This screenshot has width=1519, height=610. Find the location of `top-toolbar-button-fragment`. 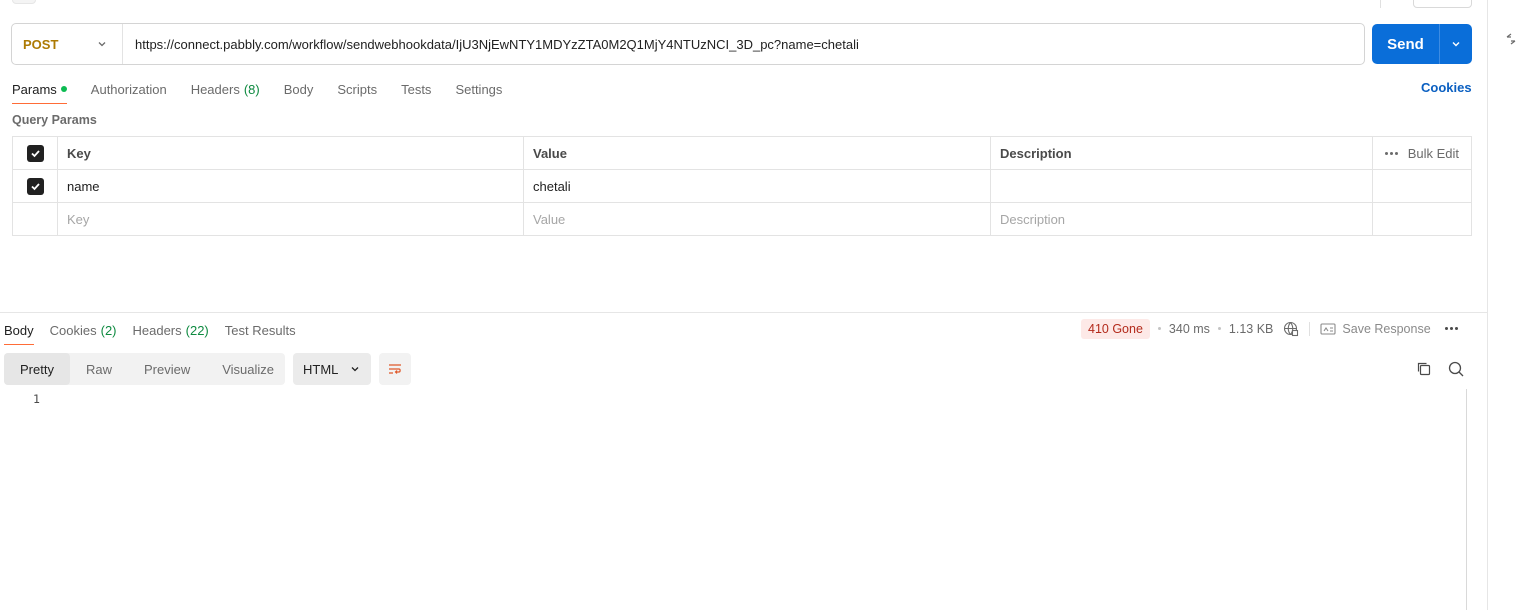

top-toolbar-button-fragment is located at coordinates (1442, 4).